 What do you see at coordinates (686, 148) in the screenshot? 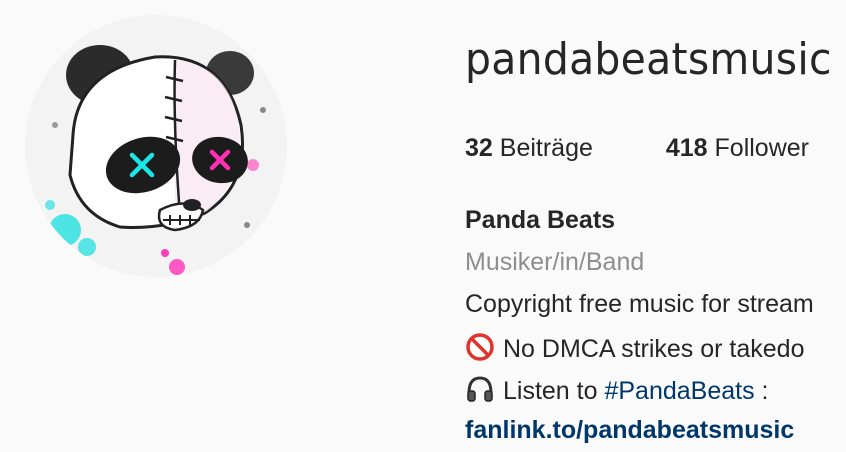
I see `followers-count: 418` at bounding box center [686, 148].